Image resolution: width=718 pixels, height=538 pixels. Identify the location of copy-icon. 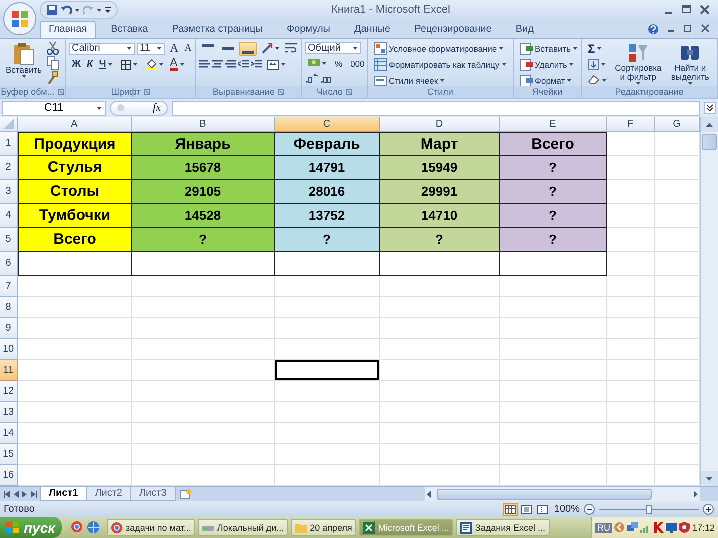
(53, 63).